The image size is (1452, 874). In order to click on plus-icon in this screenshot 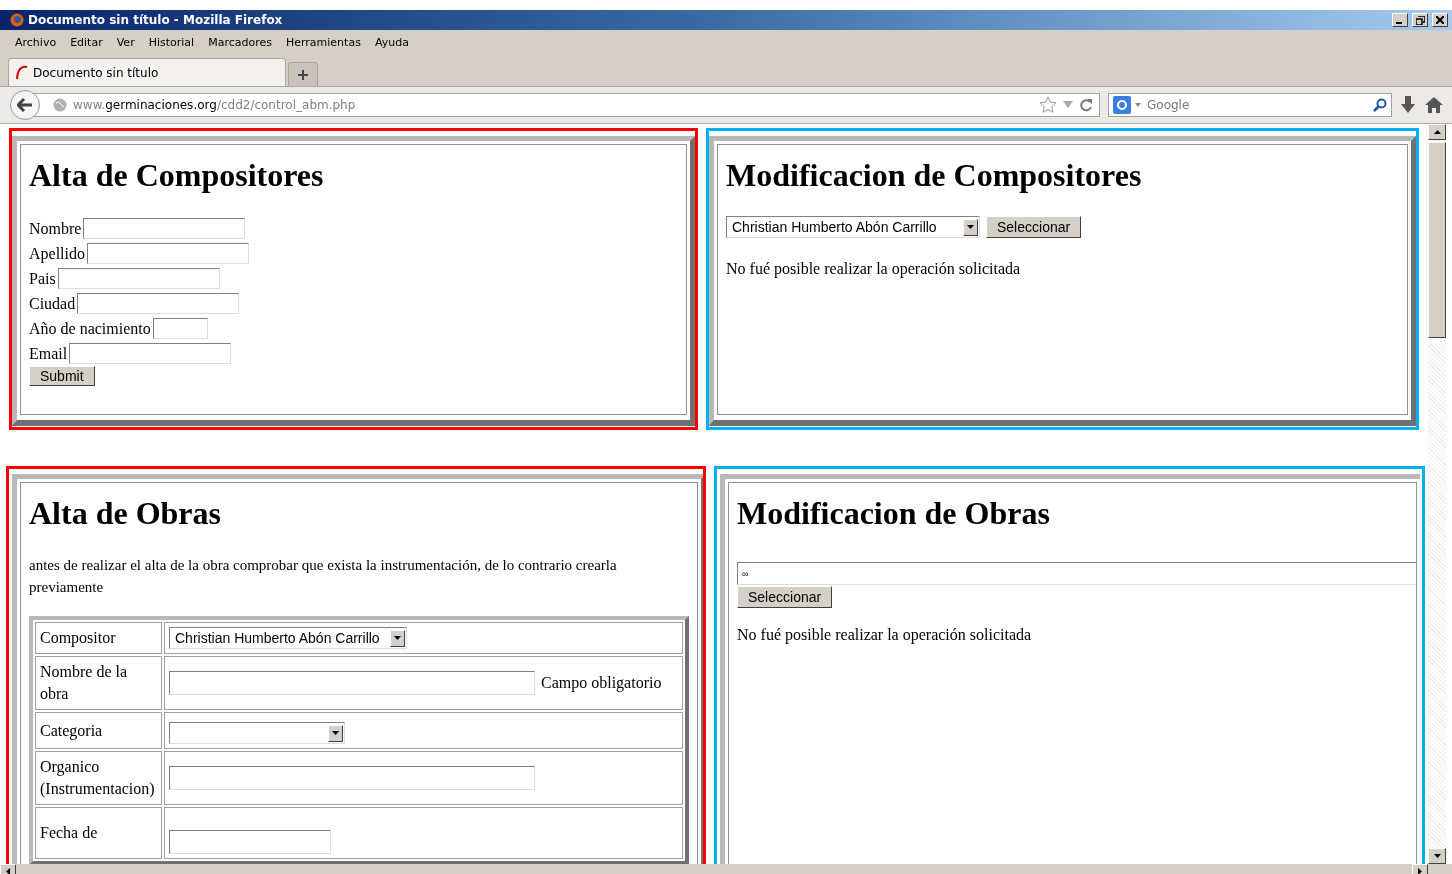, I will do `click(303, 74)`.